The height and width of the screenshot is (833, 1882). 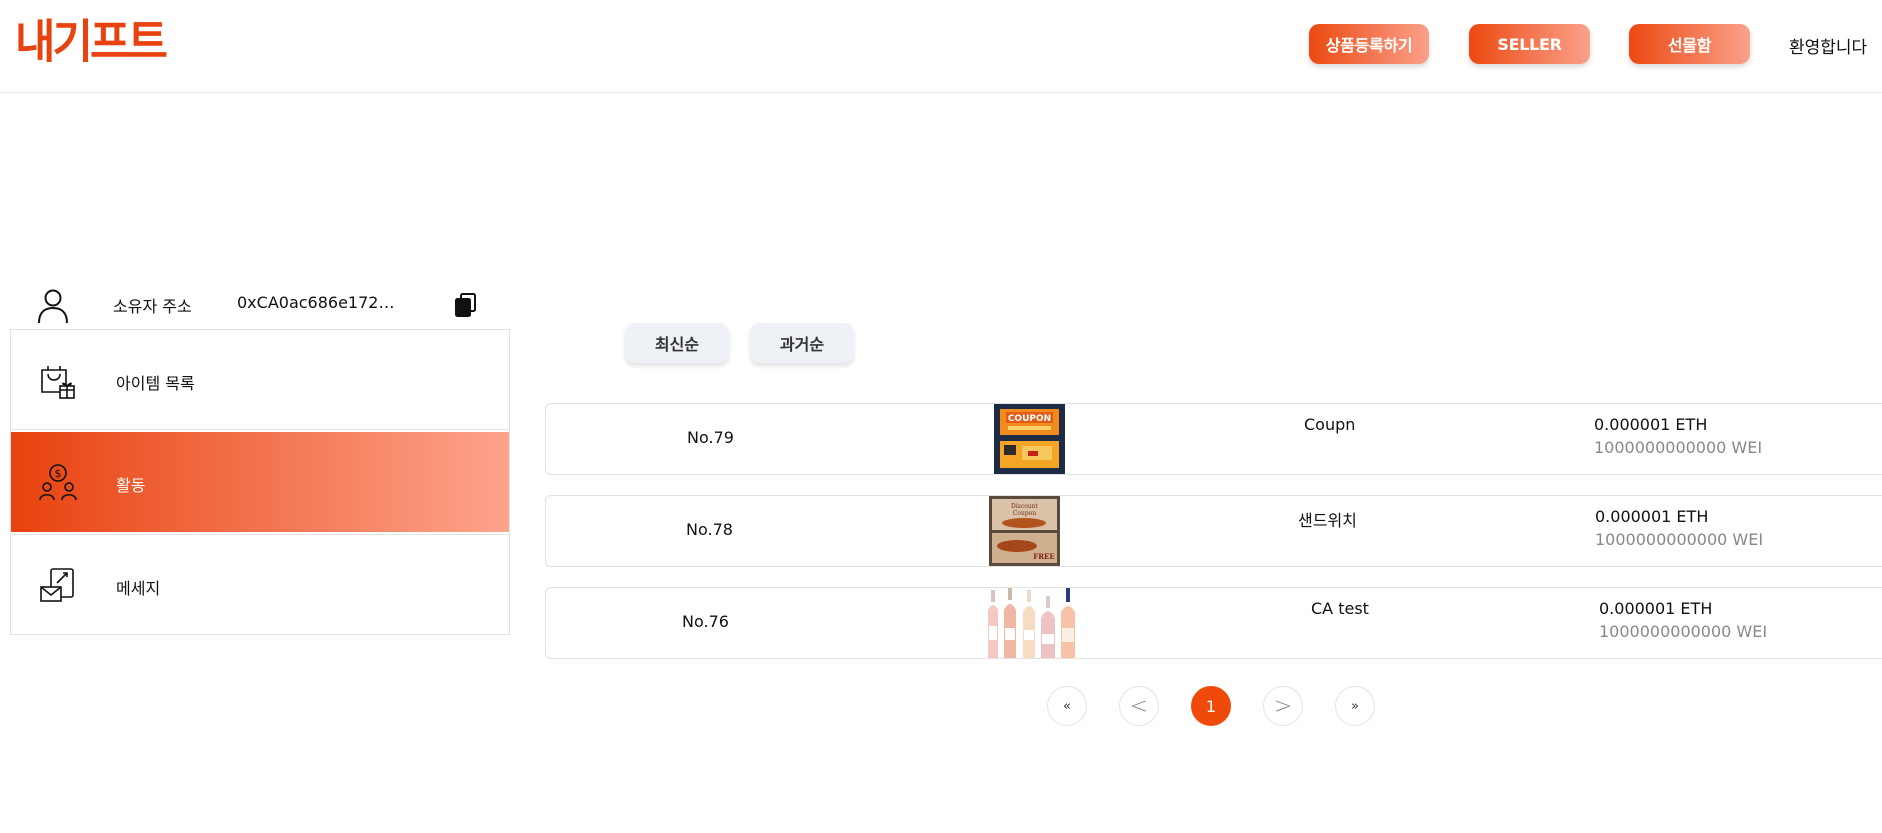 I want to click on last-page-button: », so click(x=1355, y=706).